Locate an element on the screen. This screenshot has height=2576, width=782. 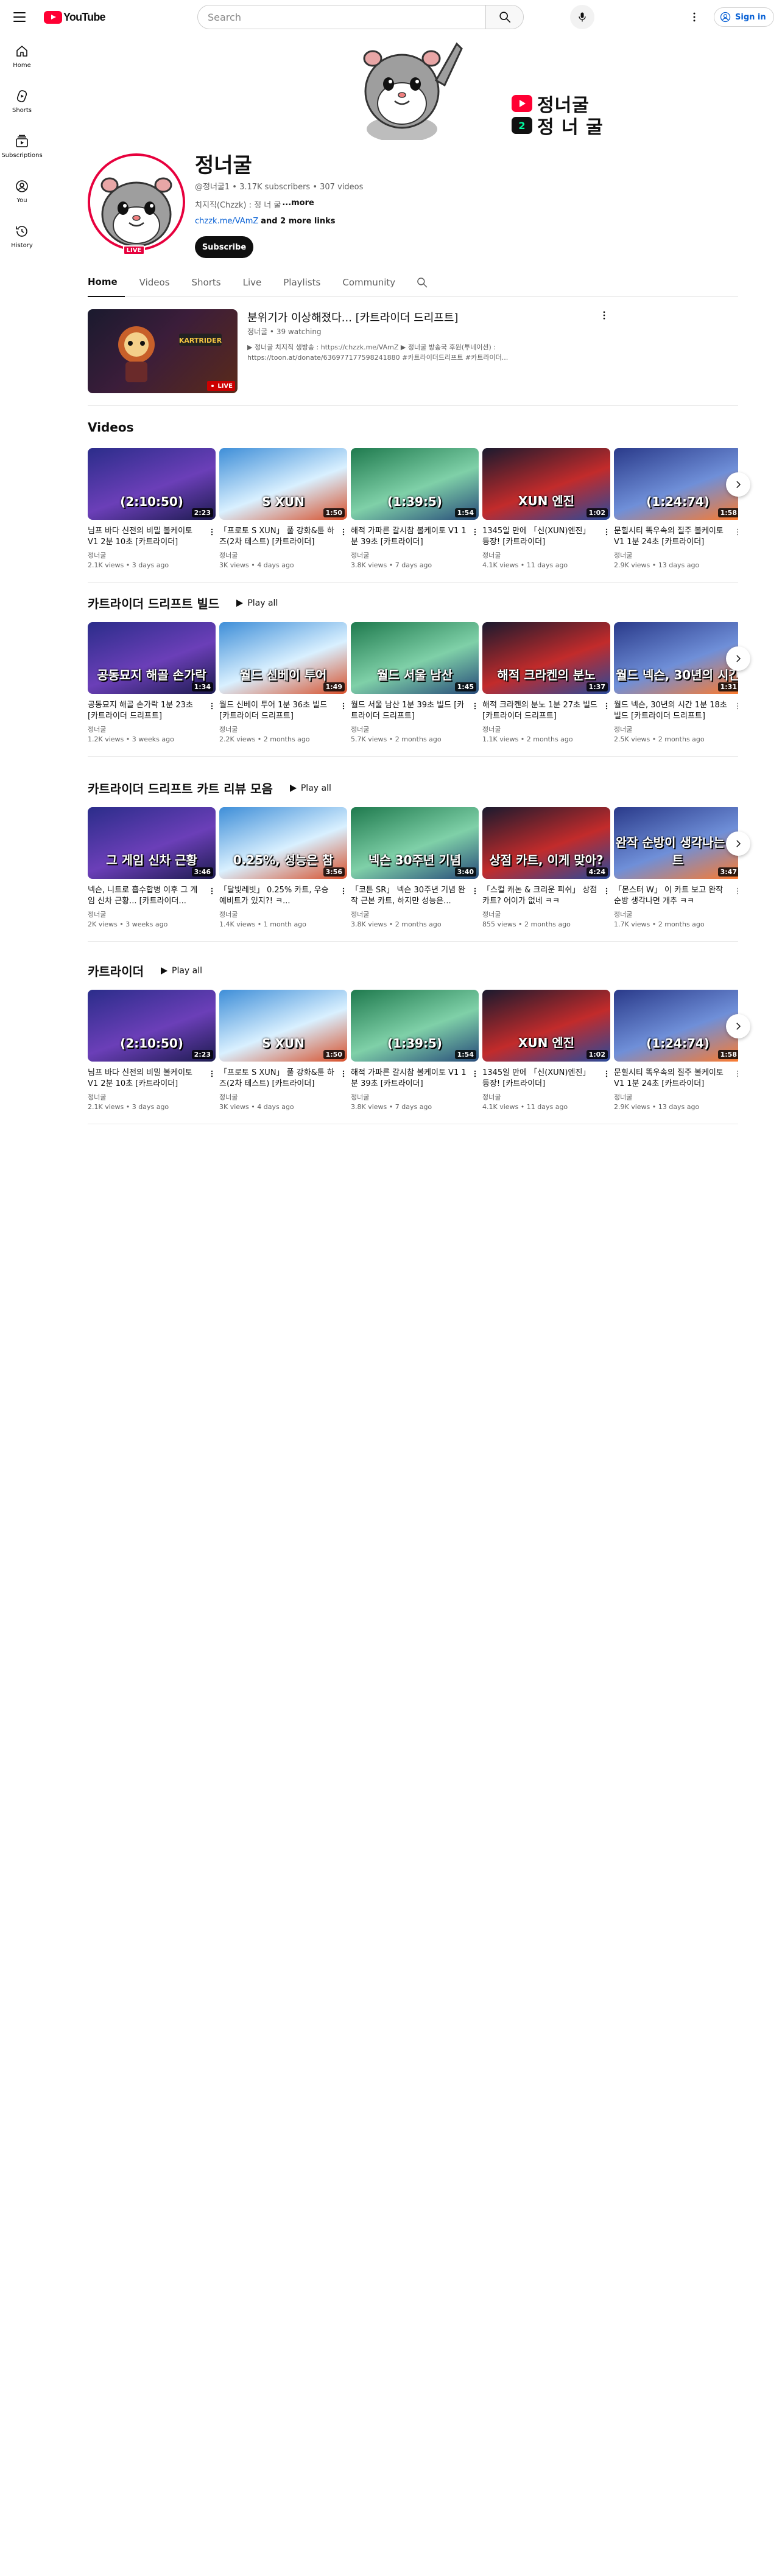
shelf-title: Videos is located at coordinates (111, 427).